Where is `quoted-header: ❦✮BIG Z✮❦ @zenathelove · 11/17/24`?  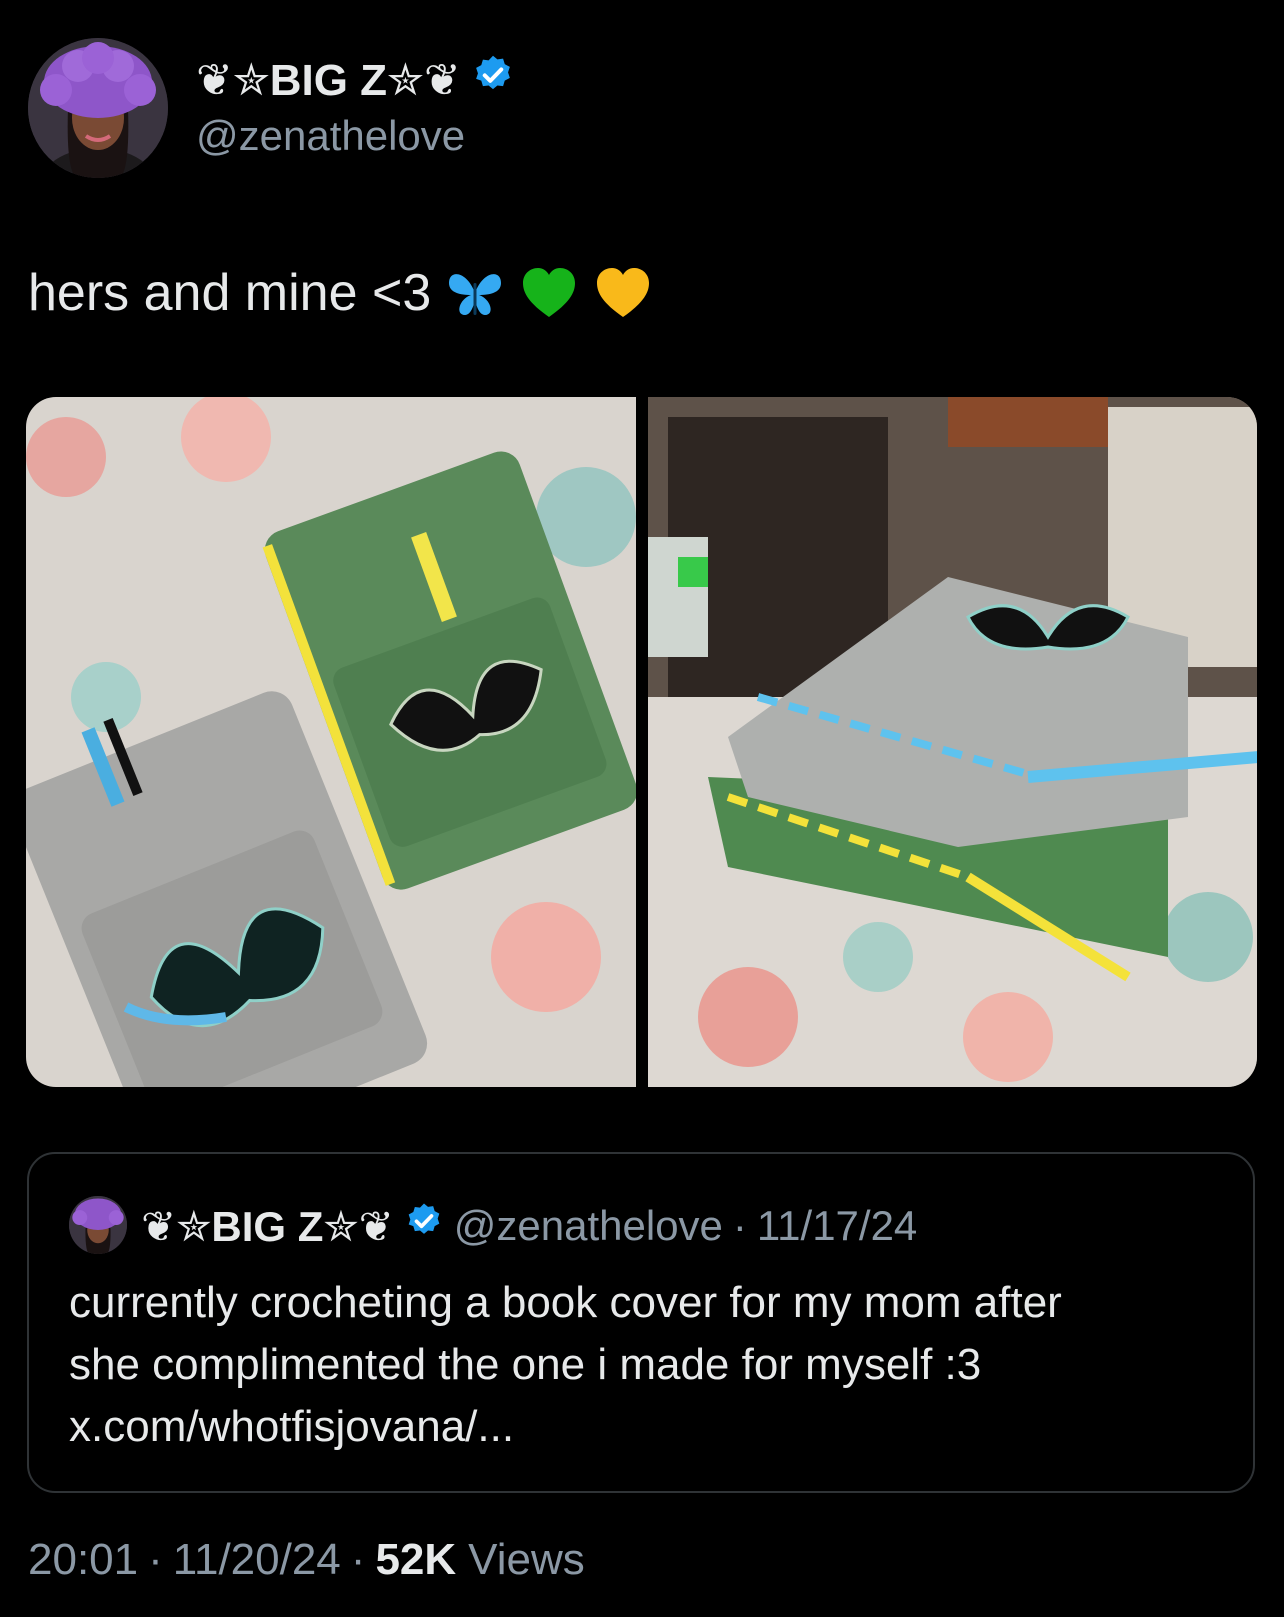 quoted-header: ❦✮BIG Z✮❦ @zenathelove · 11/17/24 is located at coordinates (529, 1226).